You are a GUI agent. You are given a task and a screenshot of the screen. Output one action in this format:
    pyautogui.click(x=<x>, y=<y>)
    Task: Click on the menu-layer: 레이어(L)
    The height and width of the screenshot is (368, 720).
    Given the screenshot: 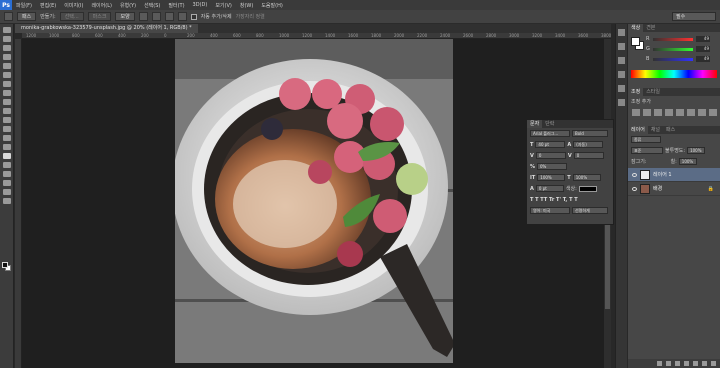 What is the action you would take?
    pyautogui.click(x=101, y=5)
    